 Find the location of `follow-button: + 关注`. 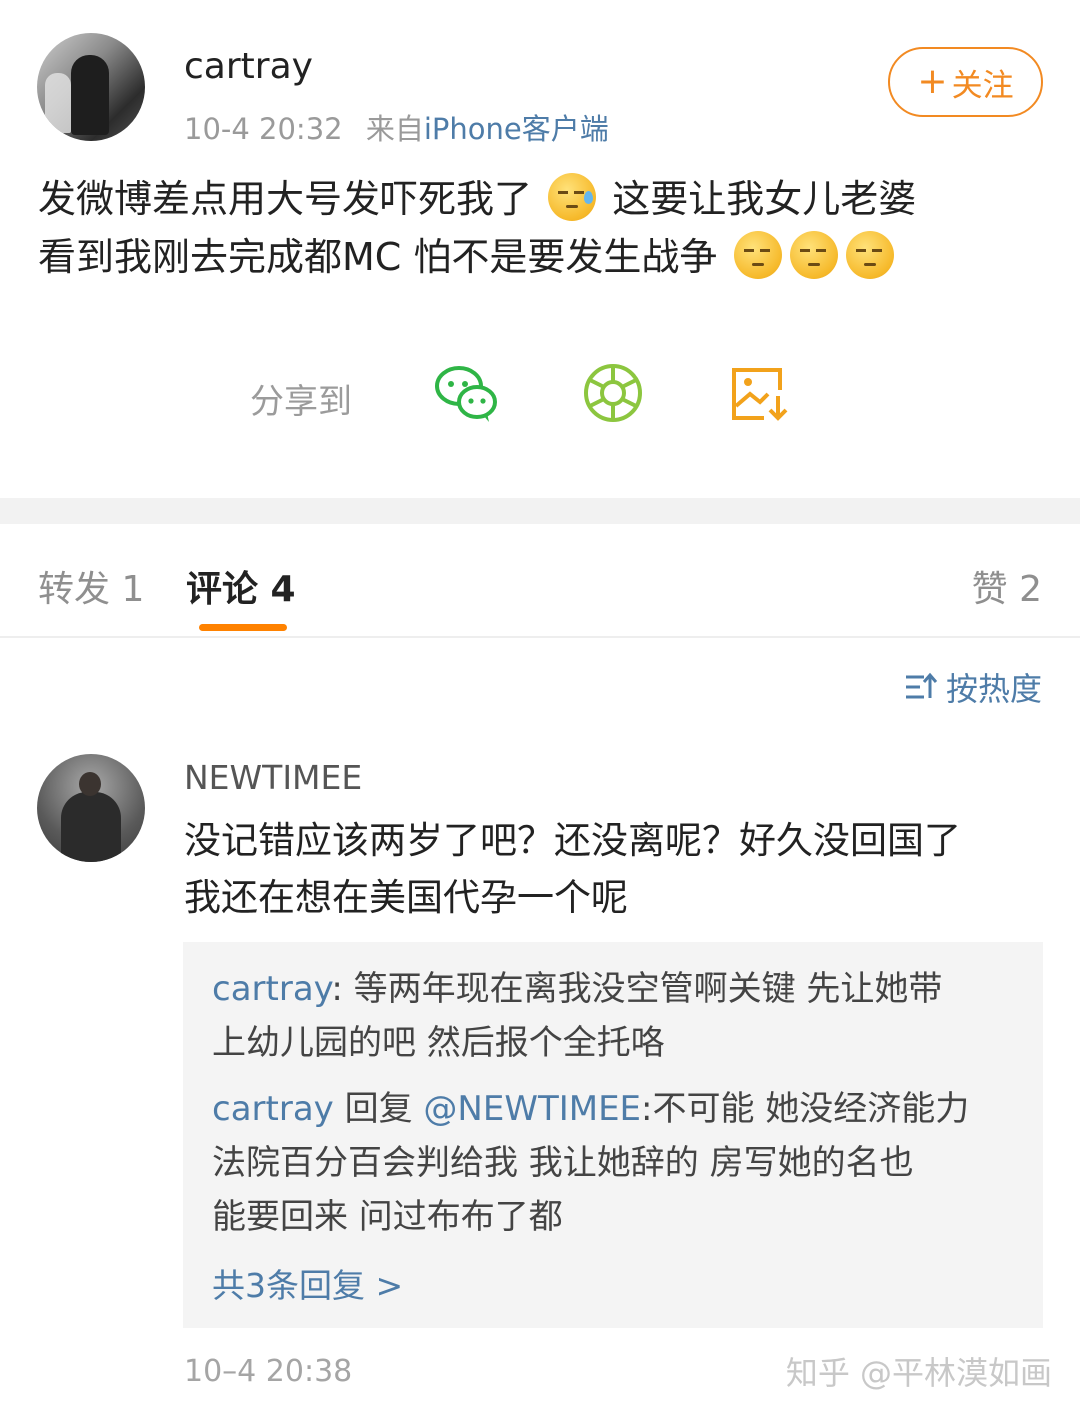

follow-button: + 关注 is located at coordinates (965, 82).